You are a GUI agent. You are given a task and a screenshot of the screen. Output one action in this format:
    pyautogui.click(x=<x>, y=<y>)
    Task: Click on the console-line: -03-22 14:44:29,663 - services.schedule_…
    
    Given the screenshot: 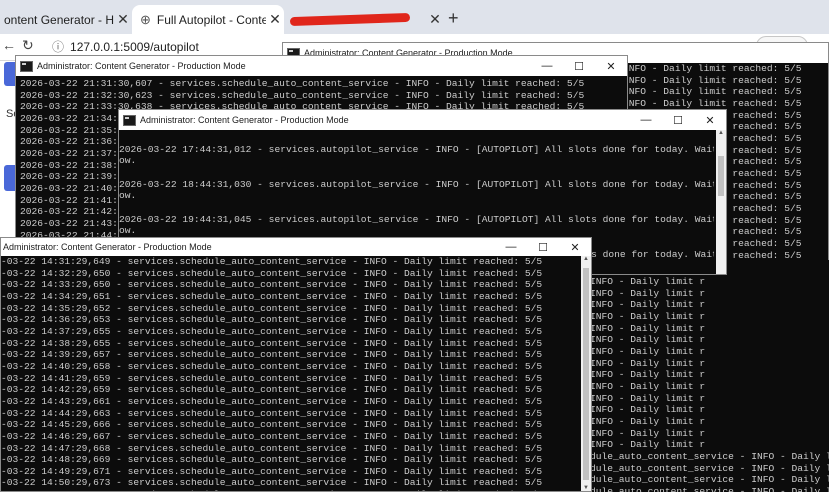 What is the action you would take?
    pyautogui.click(x=272, y=413)
    